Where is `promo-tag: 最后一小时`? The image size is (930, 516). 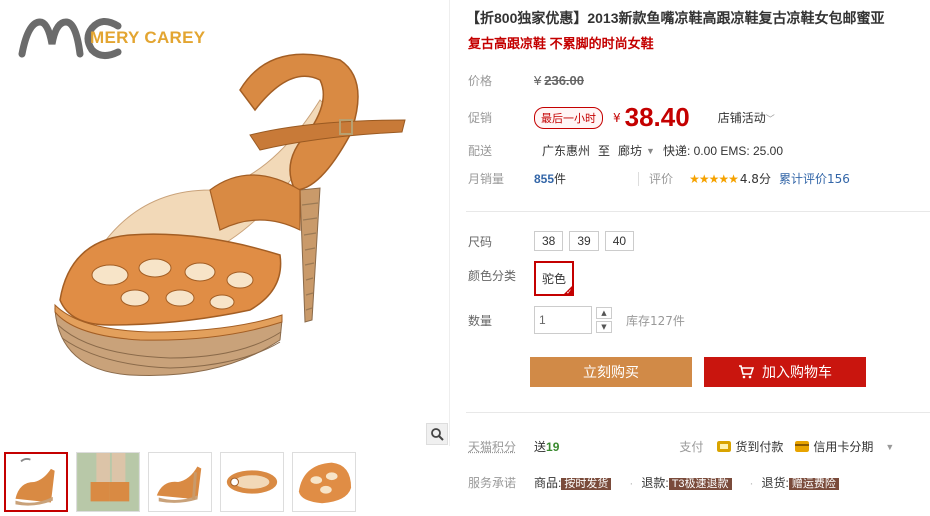
promo-tag: 最后一小时 is located at coordinates (568, 117).